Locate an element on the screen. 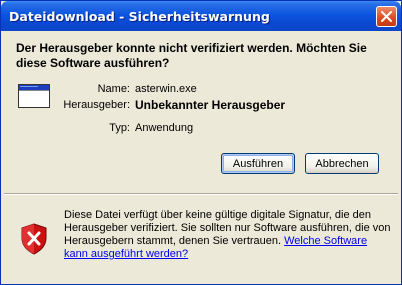 The width and height of the screenshot is (402, 285). publisher-label: Herausgeber: is located at coordinates (96, 105).